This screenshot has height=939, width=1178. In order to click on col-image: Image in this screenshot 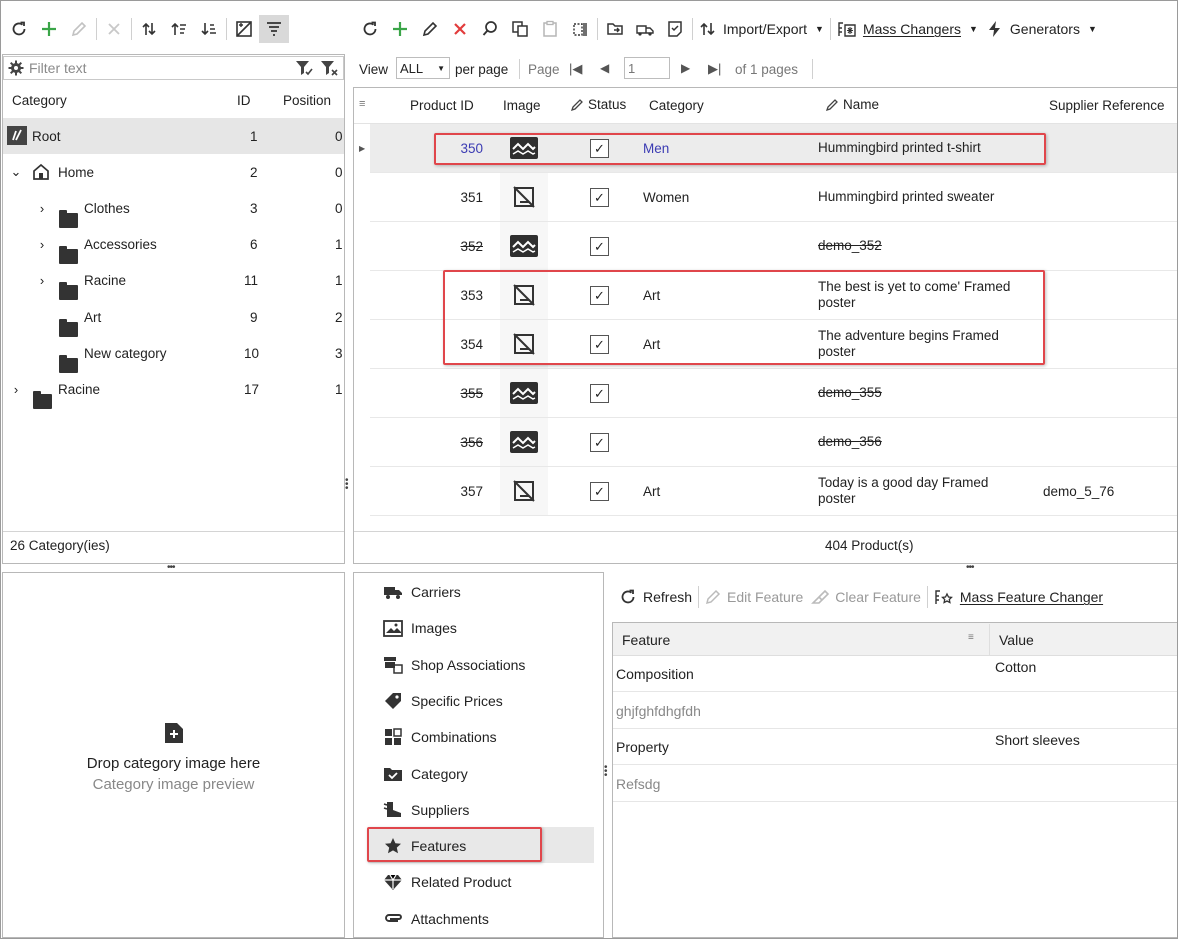, I will do `click(522, 105)`.